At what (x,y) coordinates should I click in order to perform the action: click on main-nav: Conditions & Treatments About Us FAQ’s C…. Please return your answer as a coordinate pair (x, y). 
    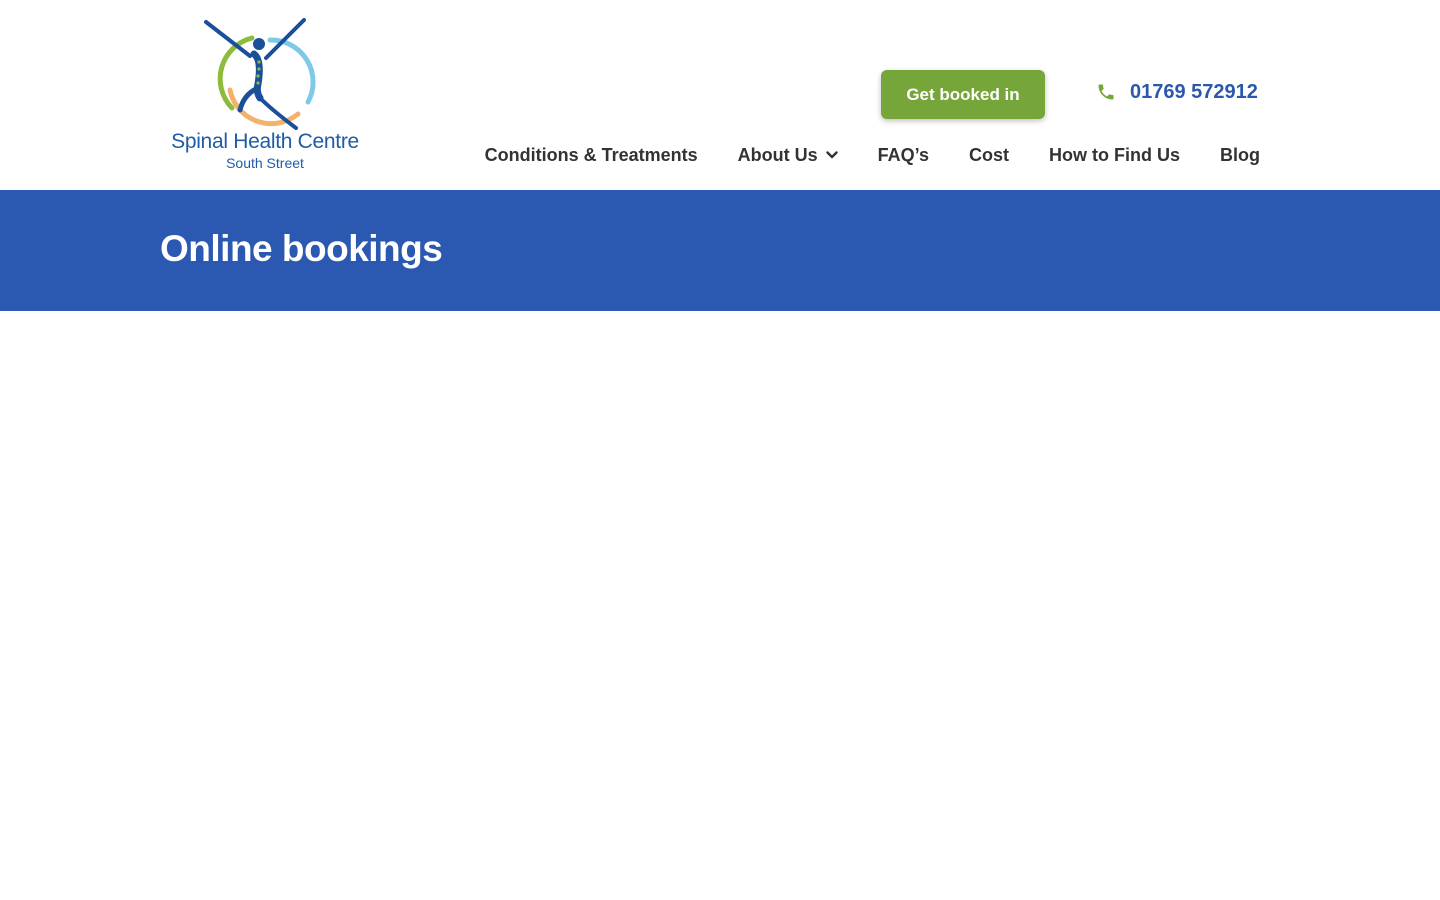
    Looking at the image, I should click on (872, 155).